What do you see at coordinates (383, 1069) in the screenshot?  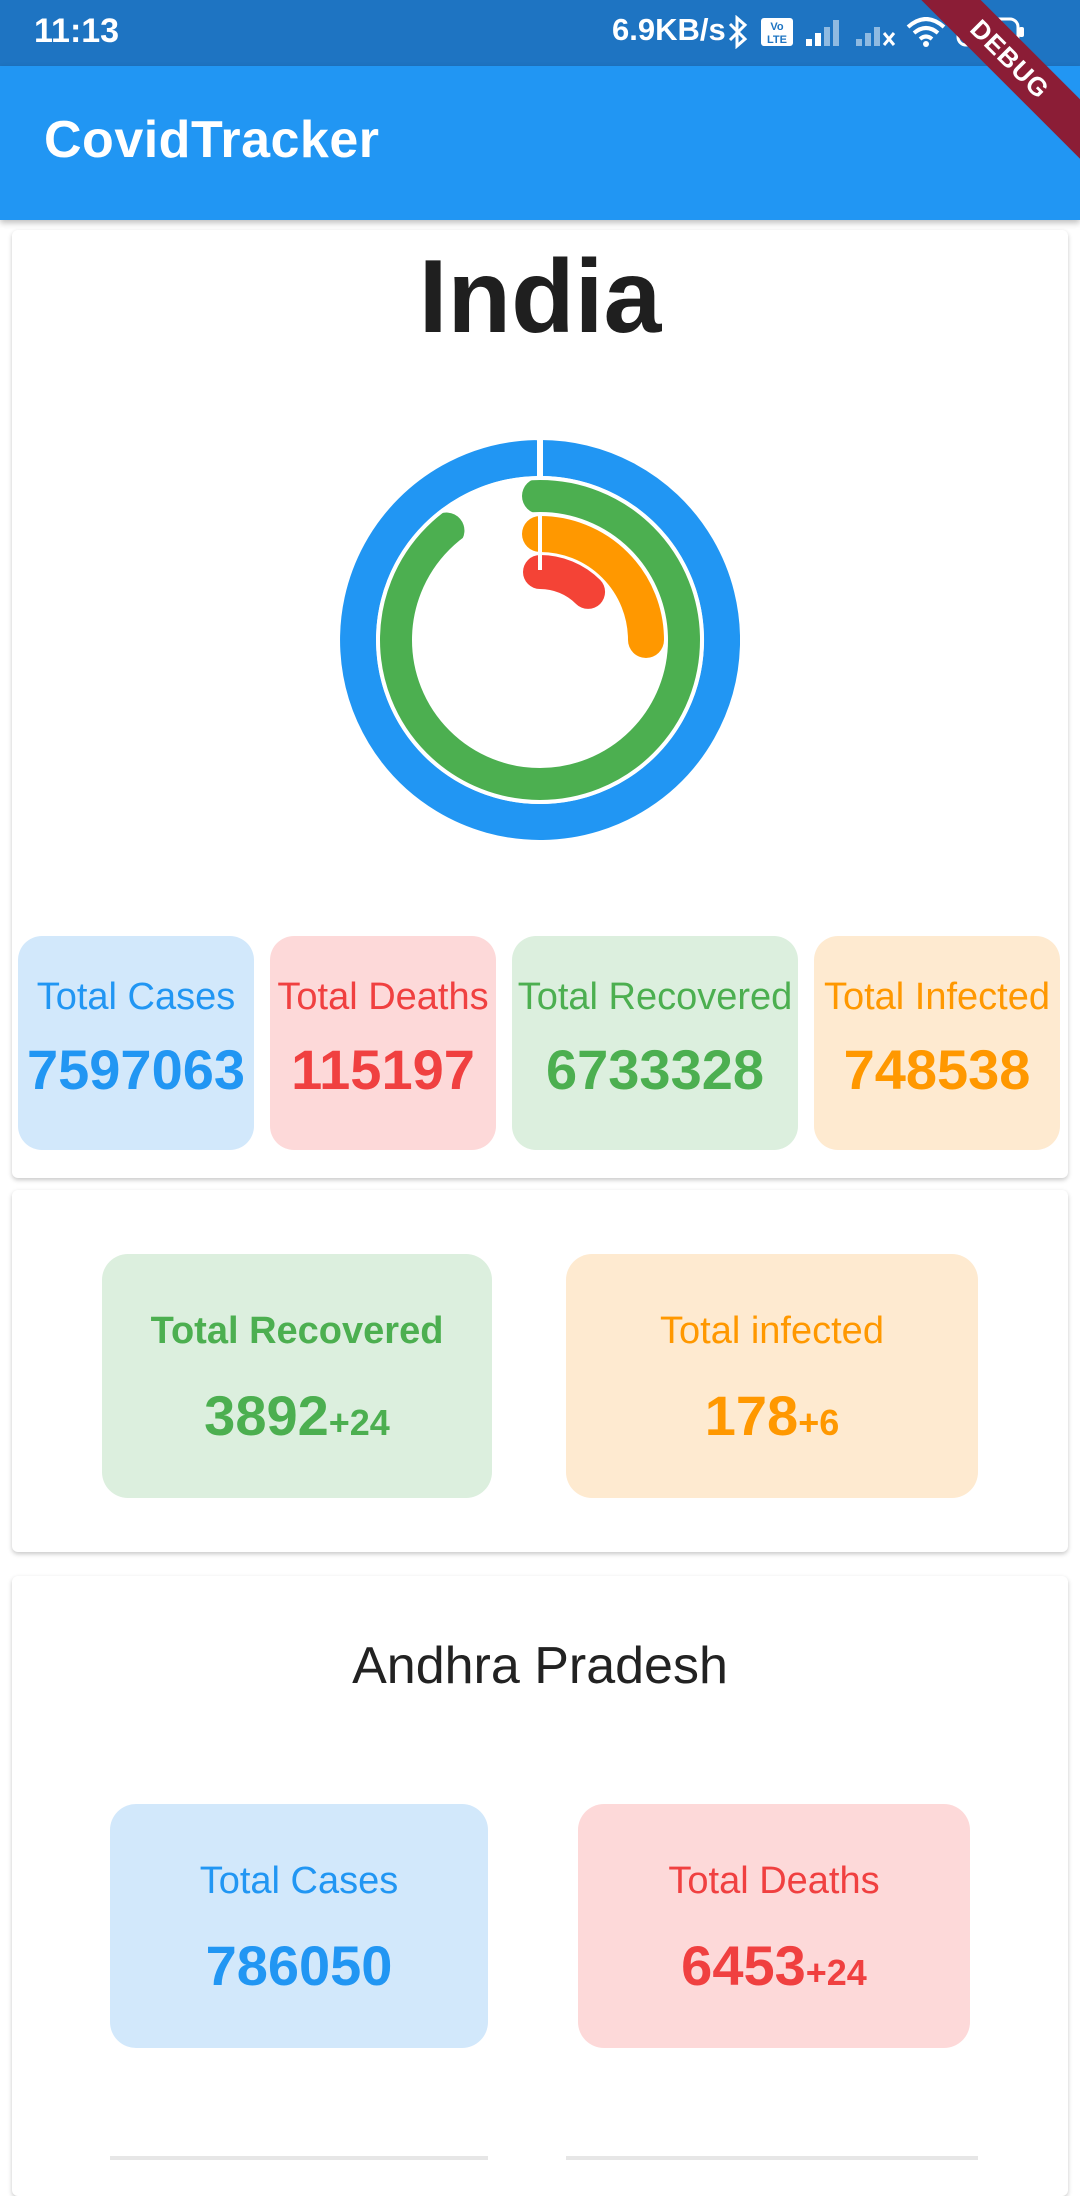 I see `total-deaths-value: 115197` at bounding box center [383, 1069].